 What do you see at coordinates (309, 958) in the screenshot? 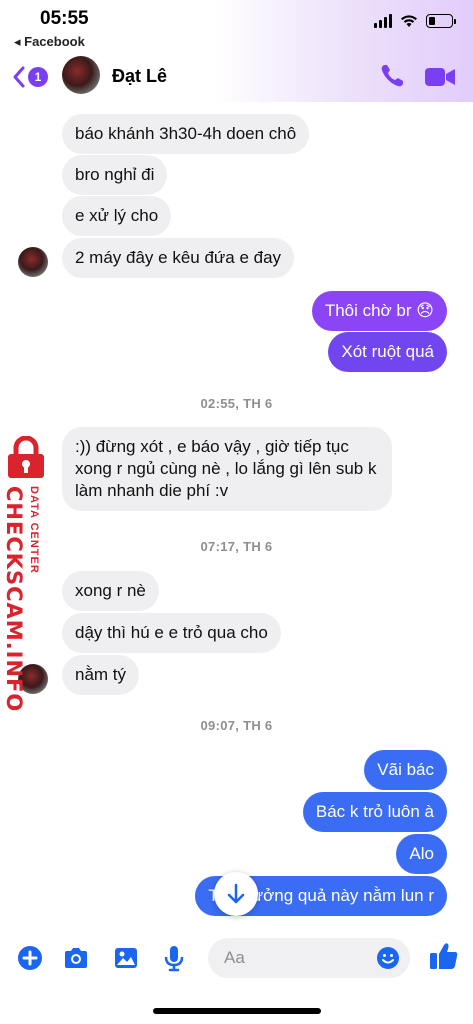
I see `message-input: Aa` at bounding box center [309, 958].